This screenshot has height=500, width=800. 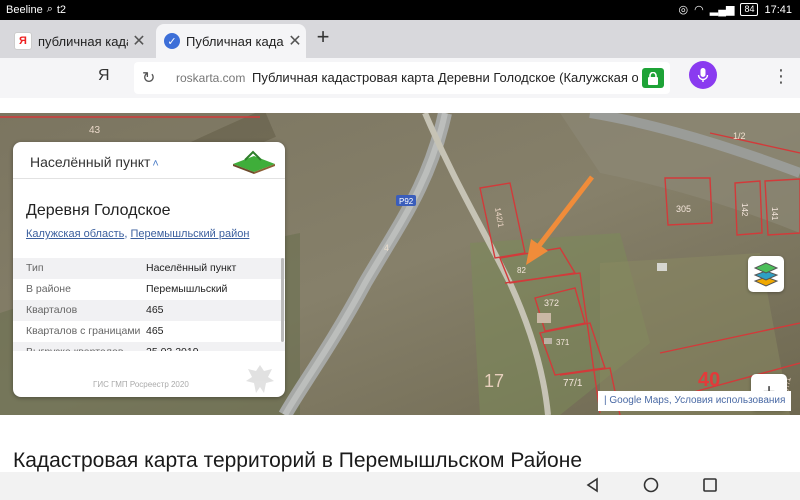 I want to click on svg-text: 17, so click(x=494, y=381).